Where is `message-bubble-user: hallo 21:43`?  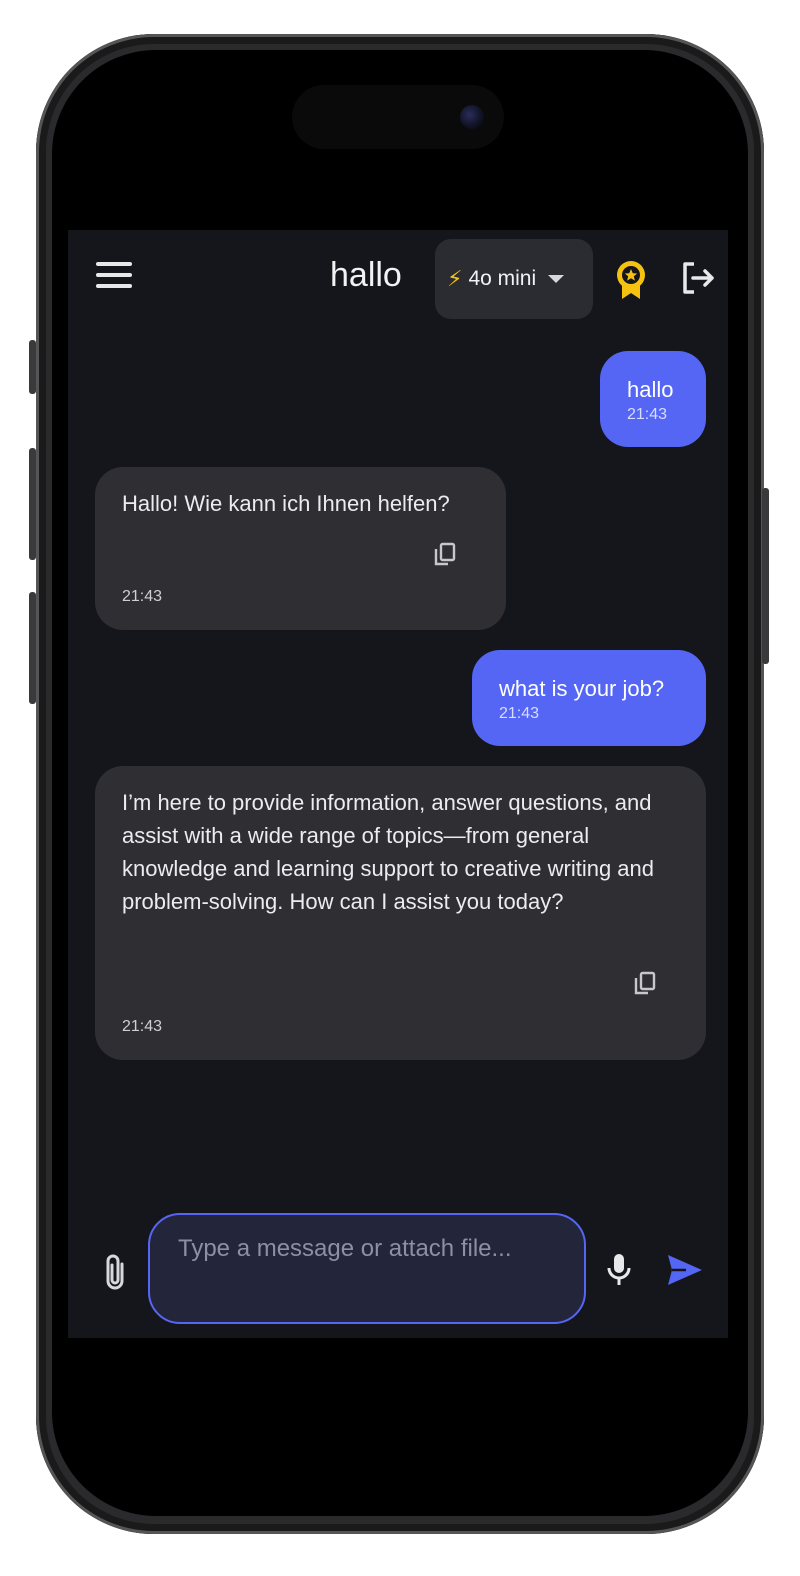
message-bubble-user: hallo 21:43 is located at coordinates (653, 399).